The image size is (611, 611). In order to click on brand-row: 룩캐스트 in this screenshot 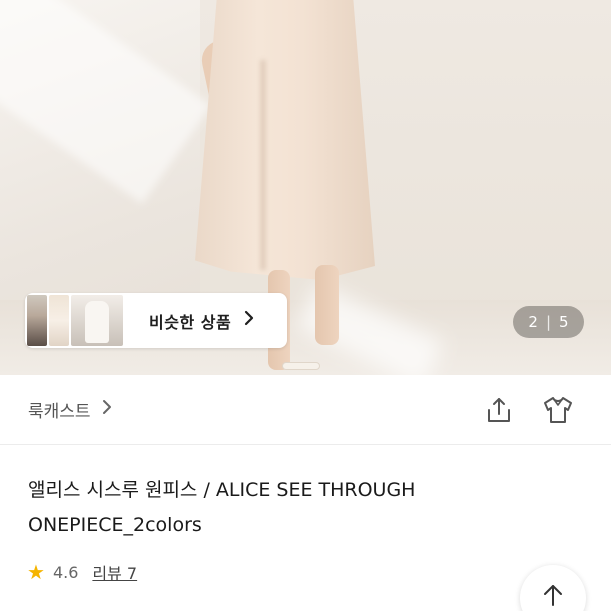, I will do `click(305, 410)`.